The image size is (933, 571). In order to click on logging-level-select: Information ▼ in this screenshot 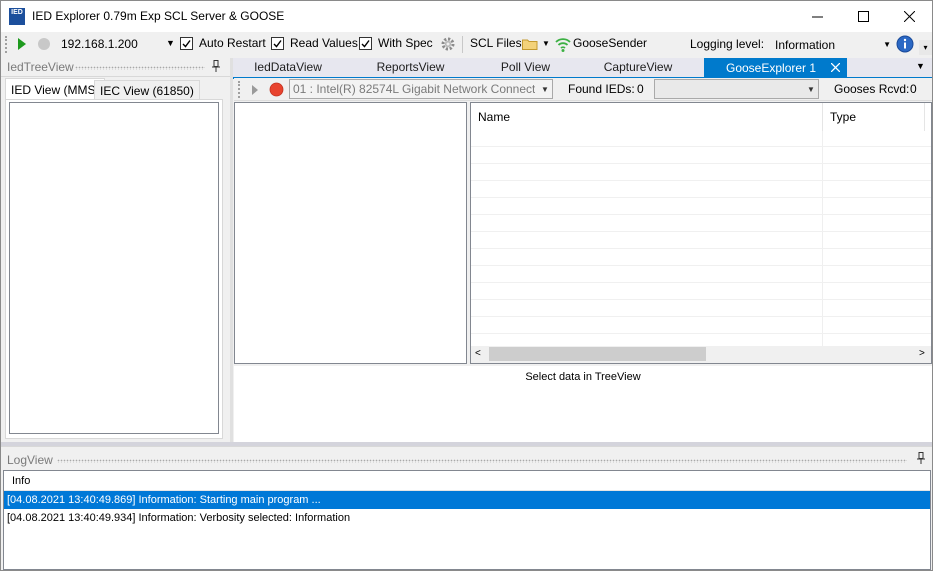, I will do `click(832, 44)`.